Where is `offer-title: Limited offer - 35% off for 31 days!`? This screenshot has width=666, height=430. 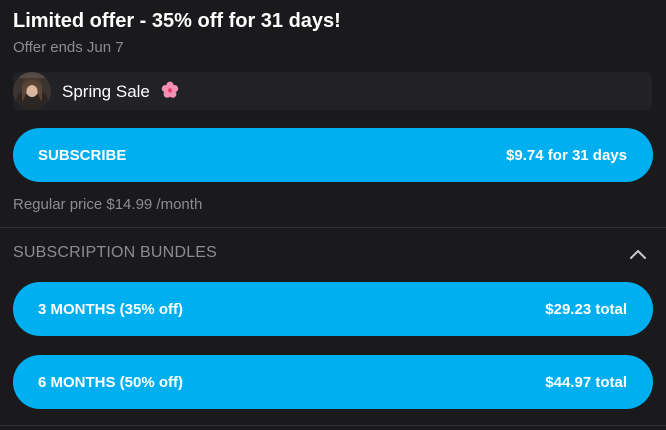
offer-title: Limited offer - 35% off for 31 days! is located at coordinates (177, 21).